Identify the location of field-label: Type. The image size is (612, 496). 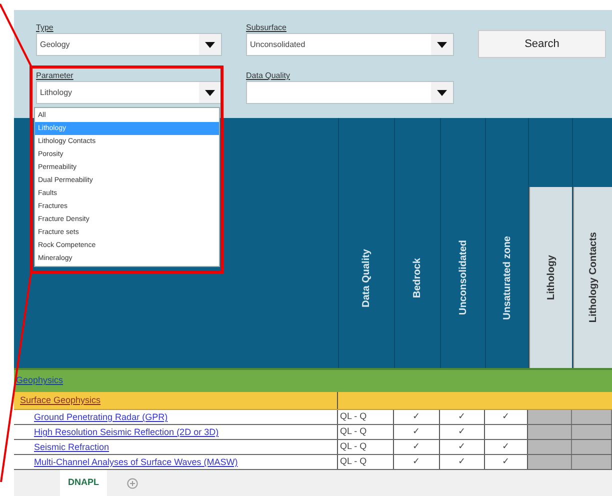
(45, 28).